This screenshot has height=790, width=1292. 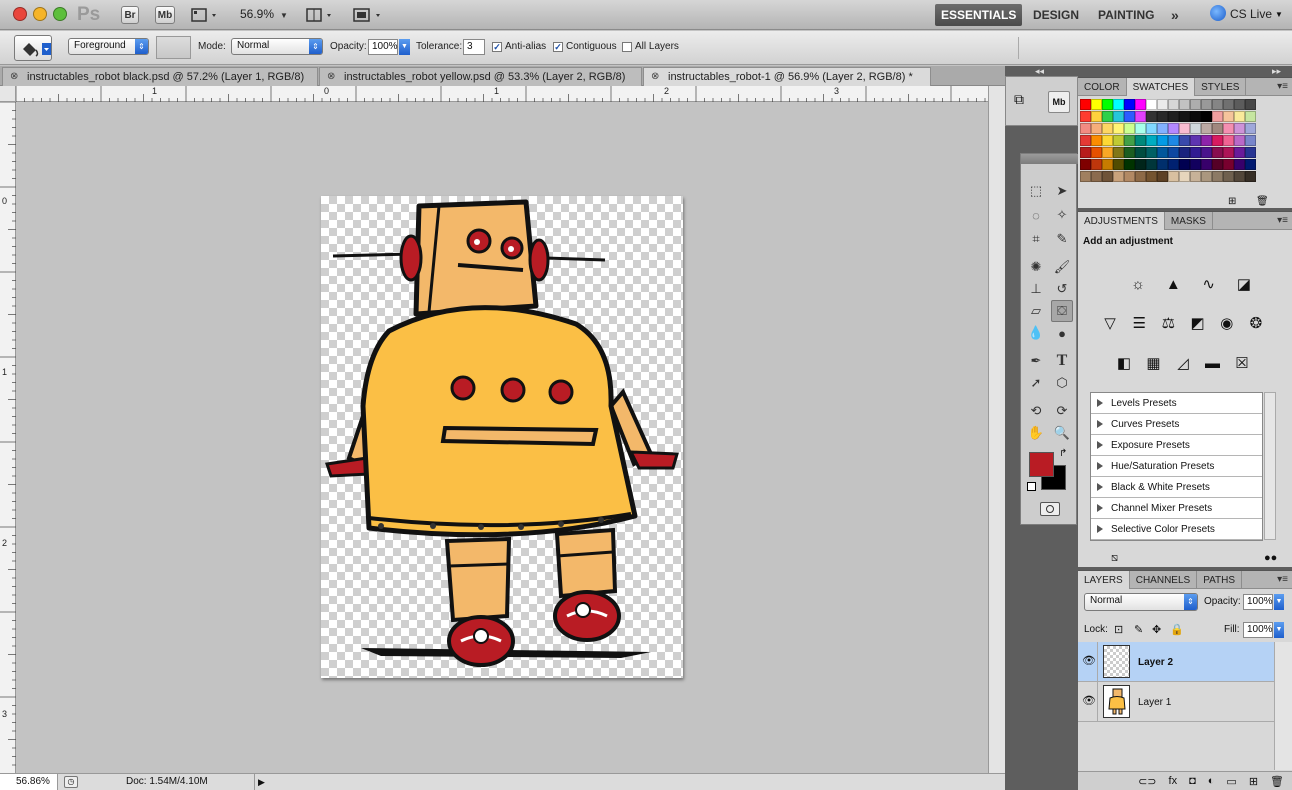 What do you see at coordinates (1283, 706) in the screenshot?
I see `layers-scrollbar` at bounding box center [1283, 706].